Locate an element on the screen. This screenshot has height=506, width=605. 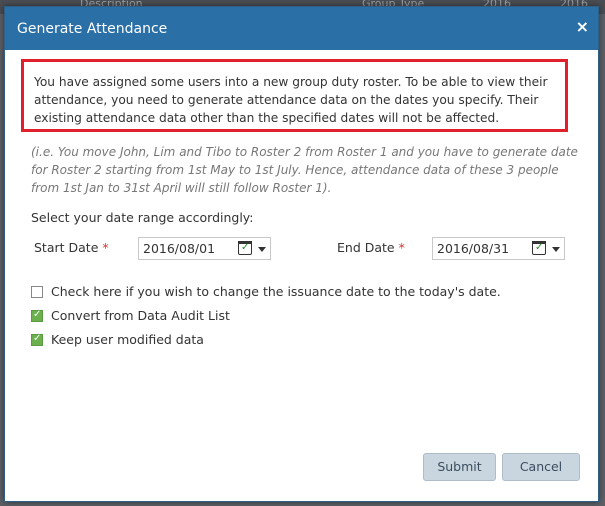
option-convert-audit-list: Convert from Data Audit List is located at coordinates (130, 315).